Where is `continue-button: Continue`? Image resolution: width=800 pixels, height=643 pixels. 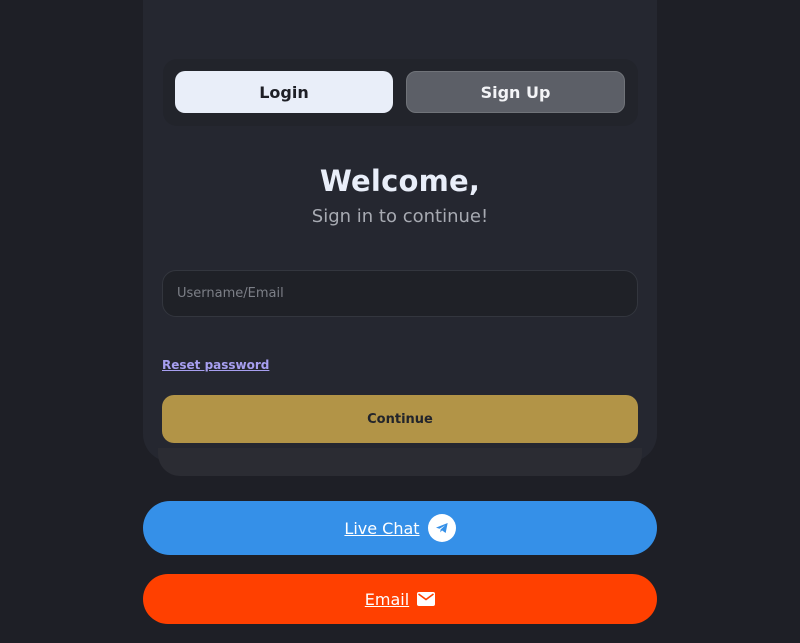 continue-button: Continue is located at coordinates (400, 419).